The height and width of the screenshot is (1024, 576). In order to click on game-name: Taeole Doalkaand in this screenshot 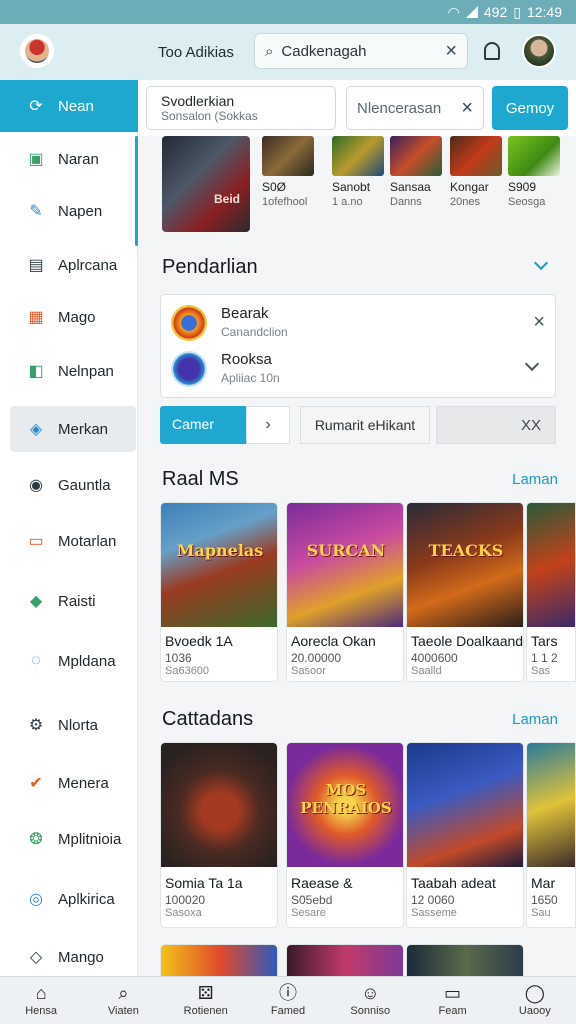, I will do `click(467, 641)`.